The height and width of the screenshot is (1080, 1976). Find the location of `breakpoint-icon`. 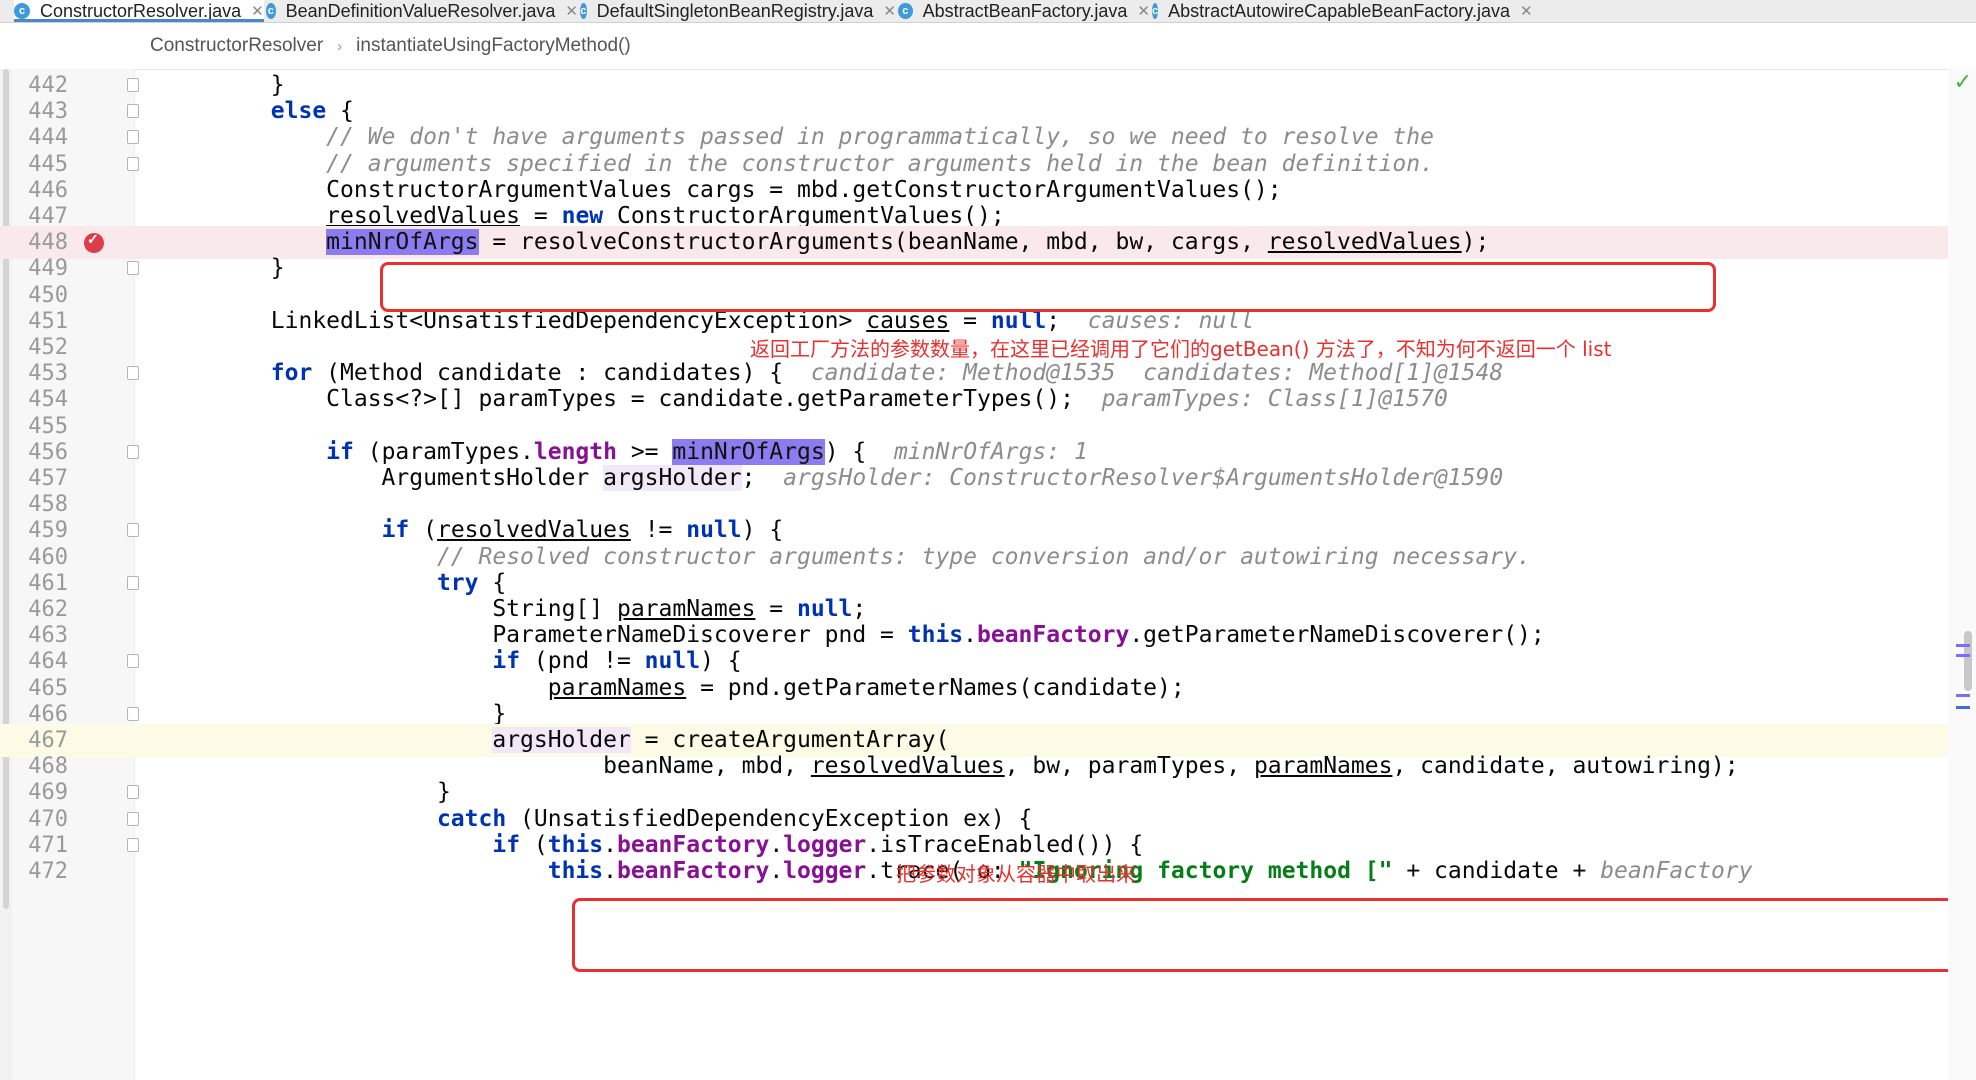

breakpoint-icon is located at coordinates (94, 242).